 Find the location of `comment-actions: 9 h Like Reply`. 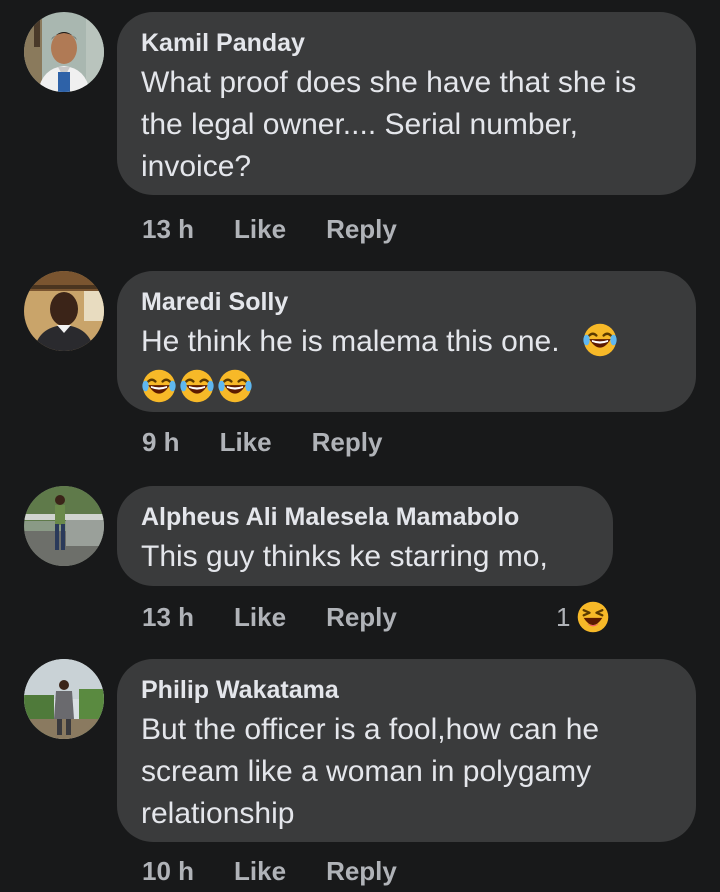

comment-actions: 9 h Like Reply is located at coordinates (262, 442).